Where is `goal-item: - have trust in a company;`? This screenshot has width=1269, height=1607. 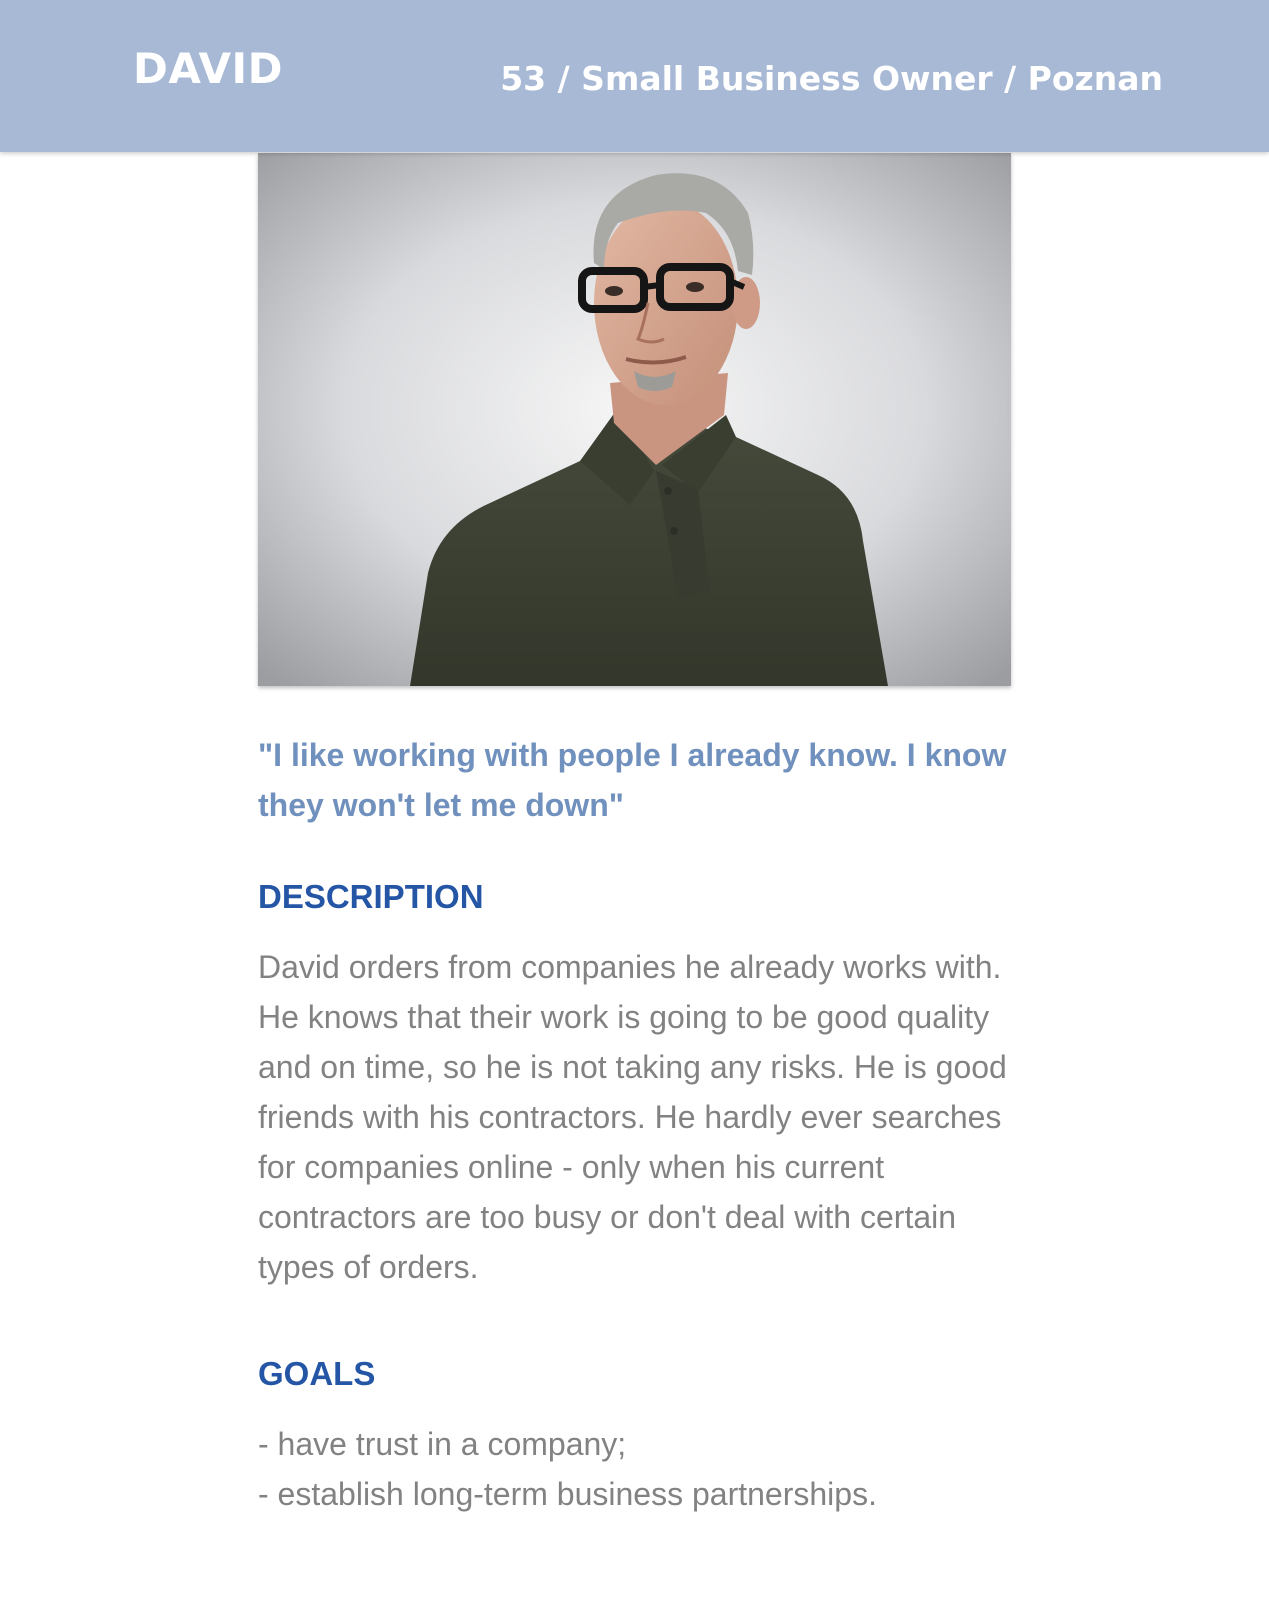
goal-item: - have trust in a company; is located at coordinates (442, 1444).